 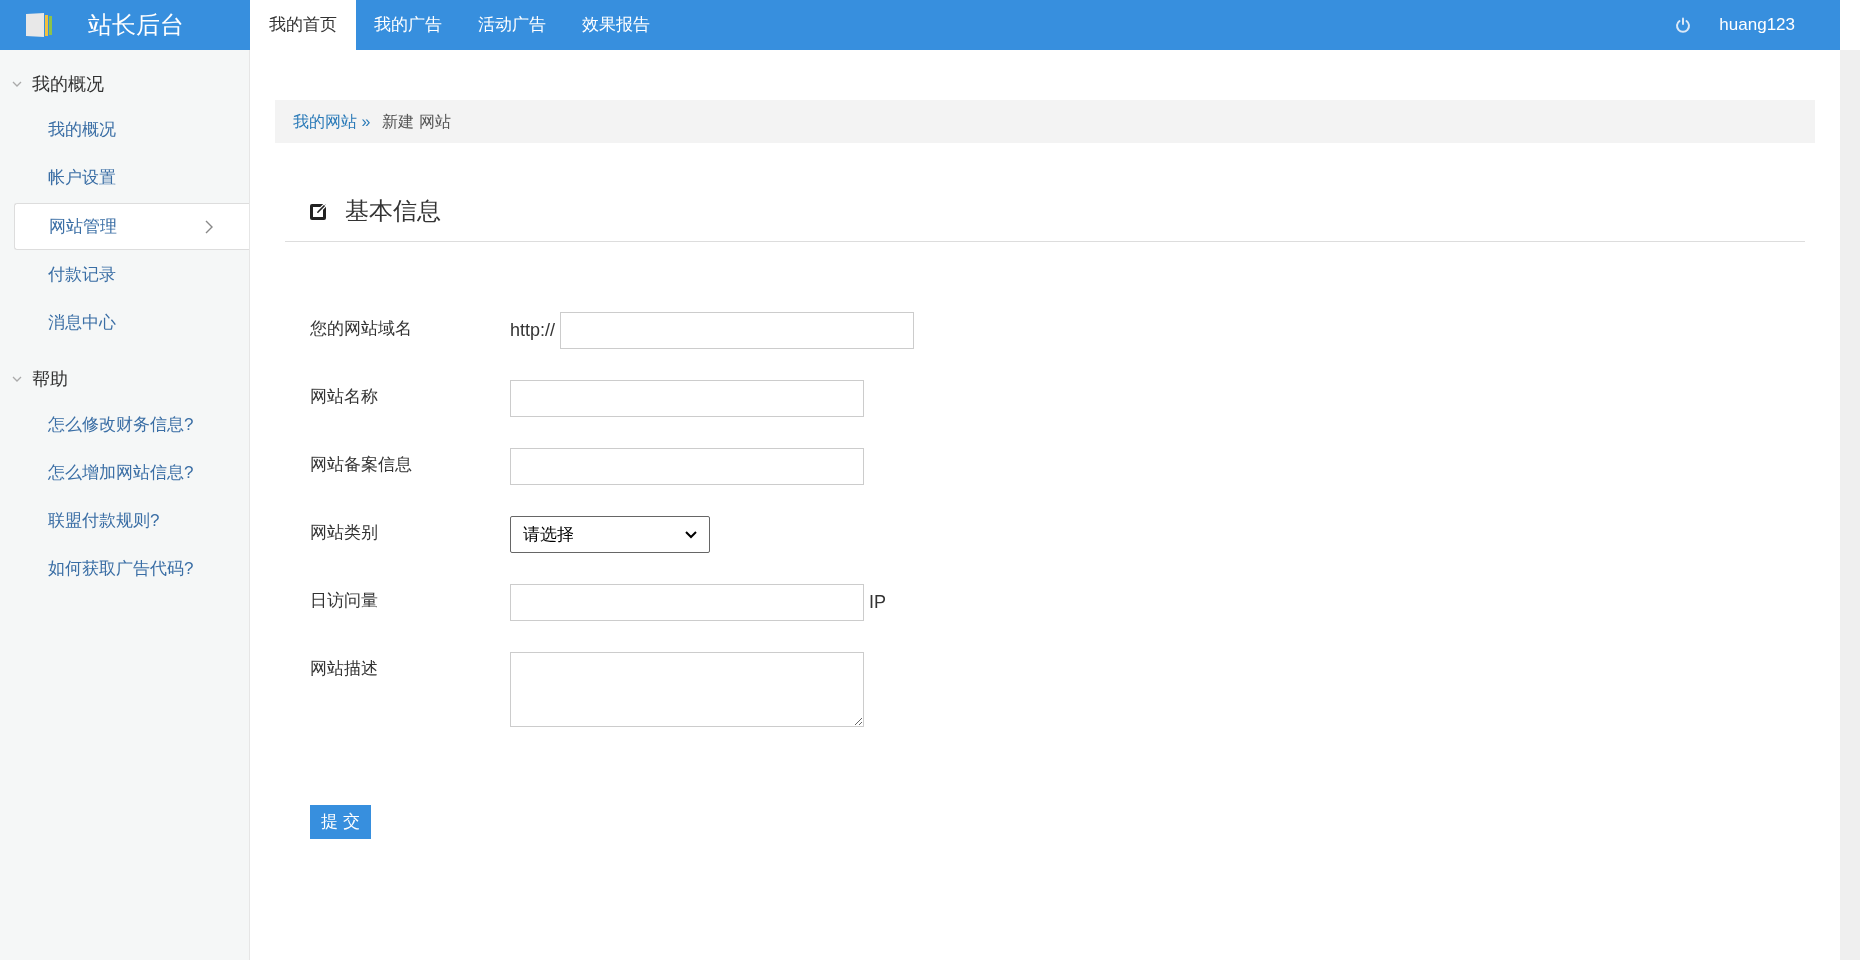 What do you see at coordinates (512, 25) in the screenshot?
I see `nav-tab: 活动广告` at bounding box center [512, 25].